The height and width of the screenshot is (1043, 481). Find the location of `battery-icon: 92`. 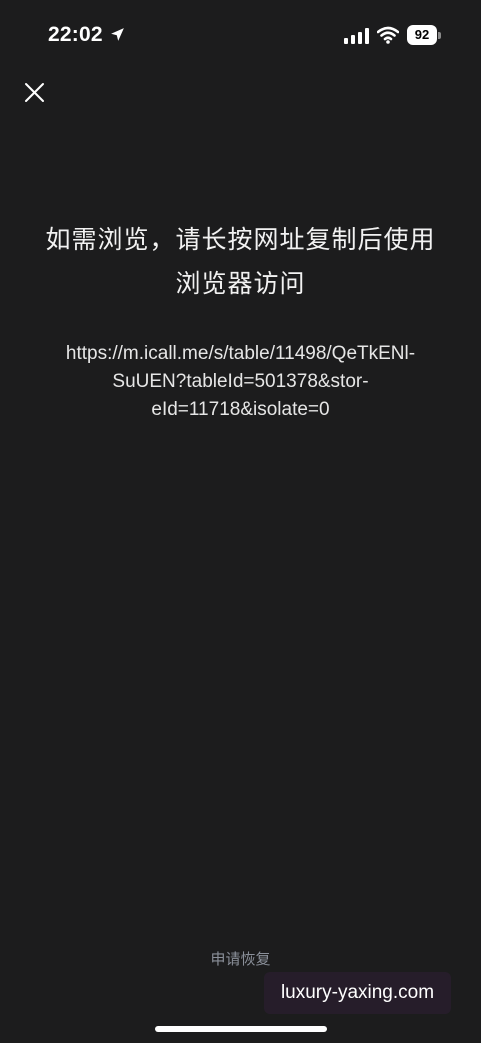

battery-icon: 92 is located at coordinates (424, 35).